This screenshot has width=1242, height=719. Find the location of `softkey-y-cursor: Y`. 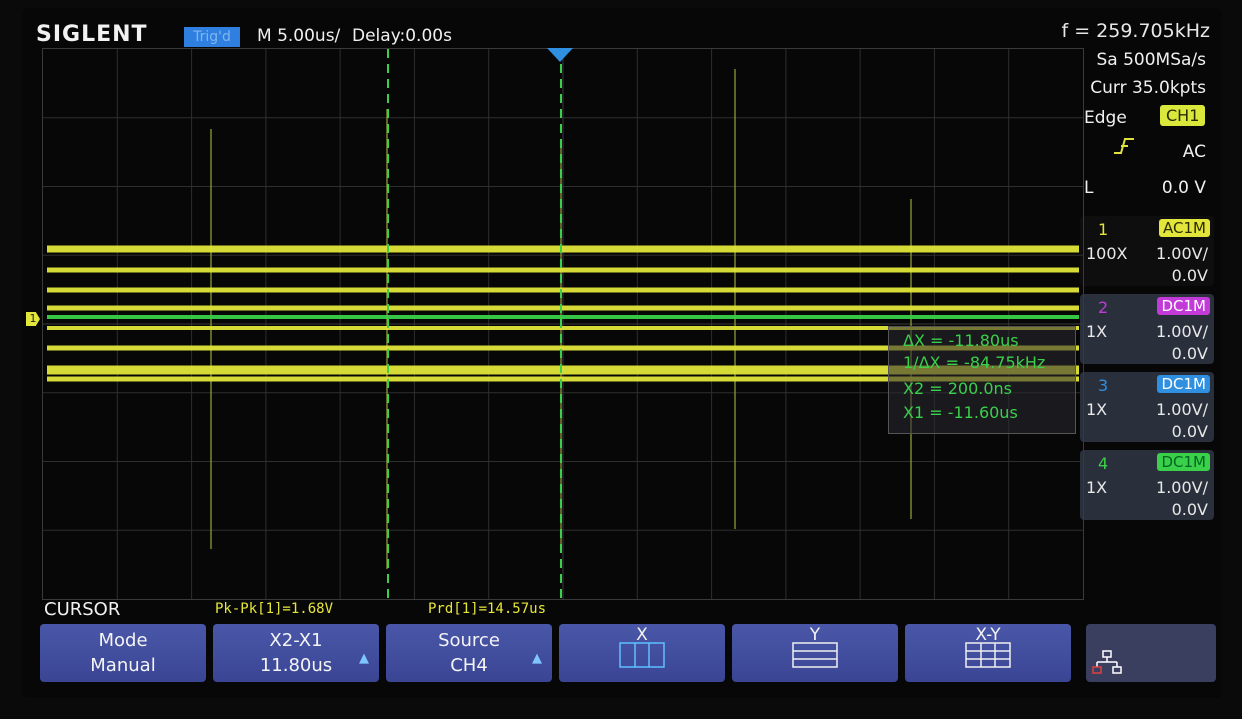

softkey-y-cursor: Y is located at coordinates (815, 653).